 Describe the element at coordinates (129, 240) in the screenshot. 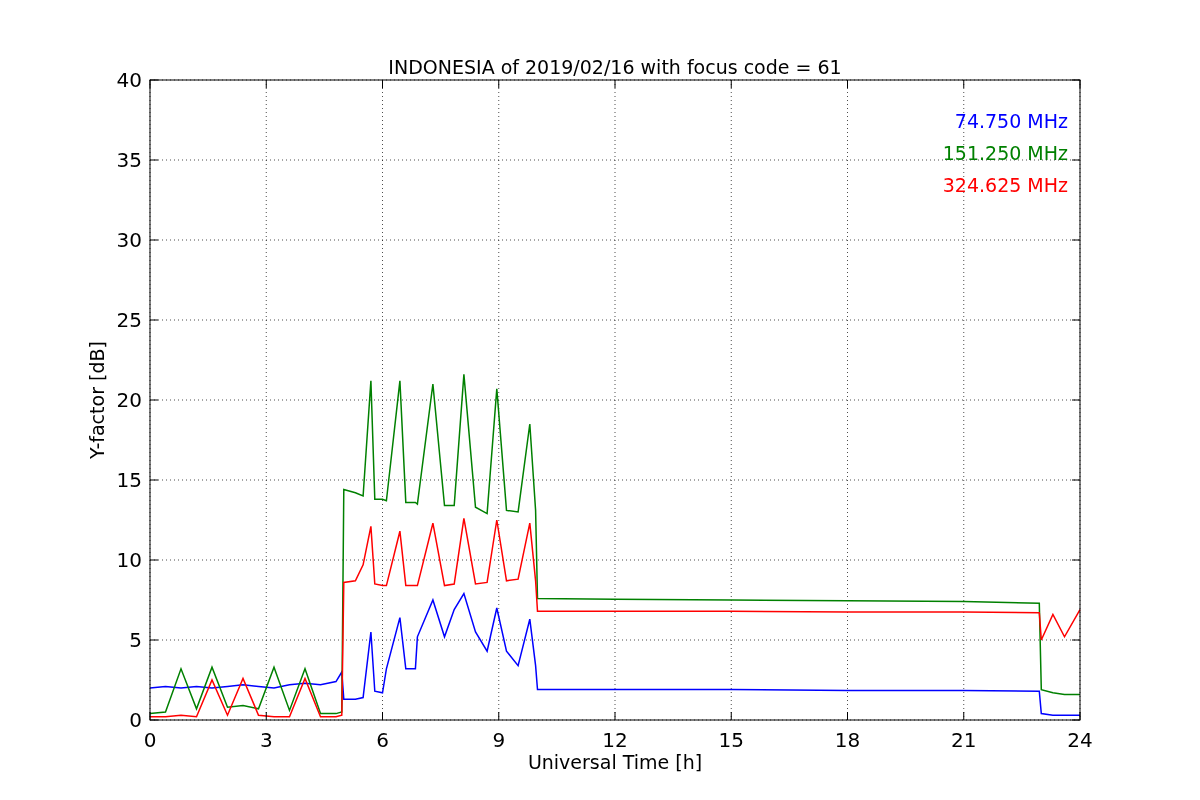

I see `y-tick-label: 30` at that location.